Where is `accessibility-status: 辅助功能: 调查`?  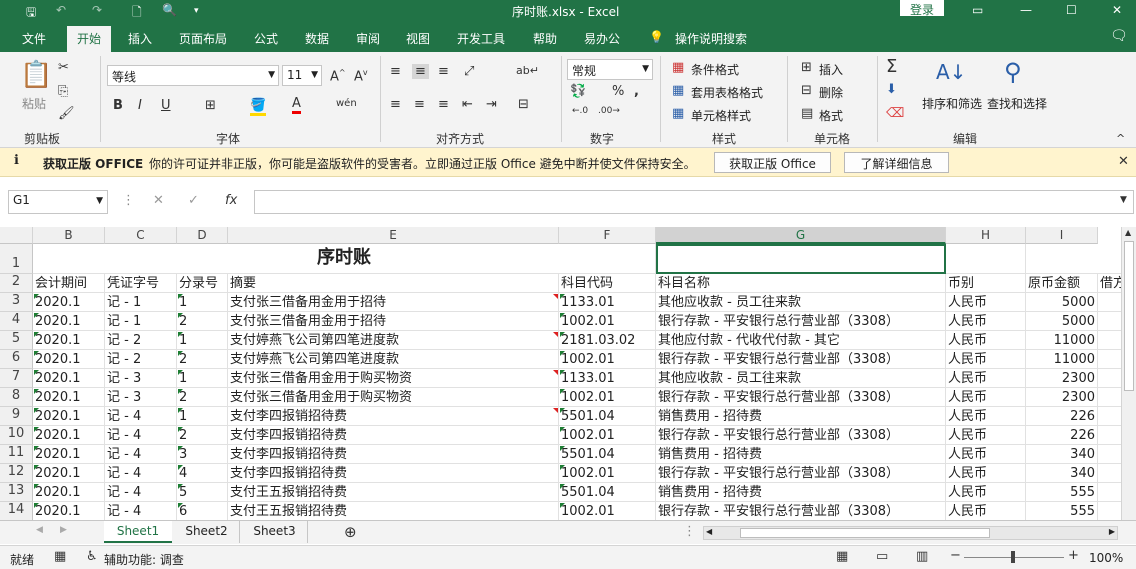
accessibility-status: 辅助功能: 调查 is located at coordinates (144, 559).